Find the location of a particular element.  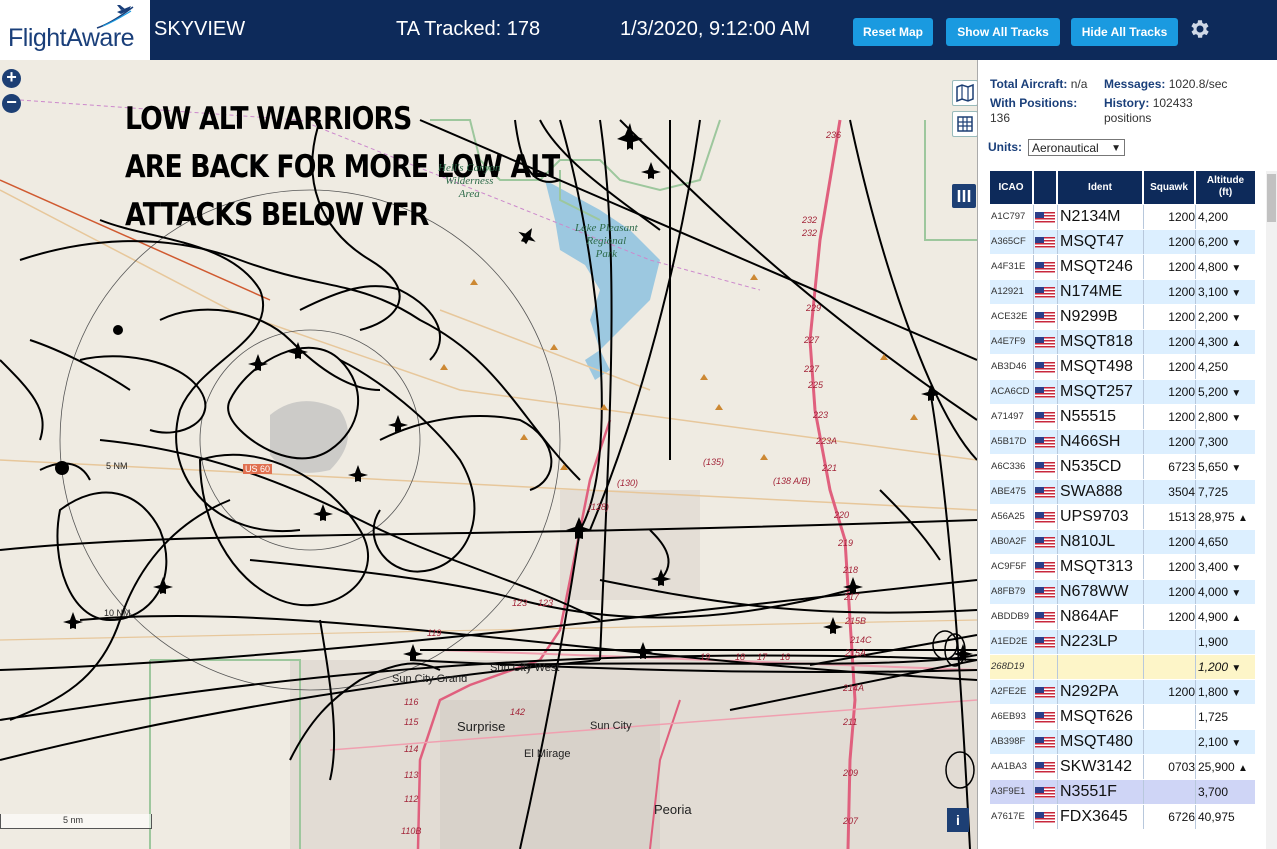

sidebar-scrollbar is located at coordinates (1271, 510).